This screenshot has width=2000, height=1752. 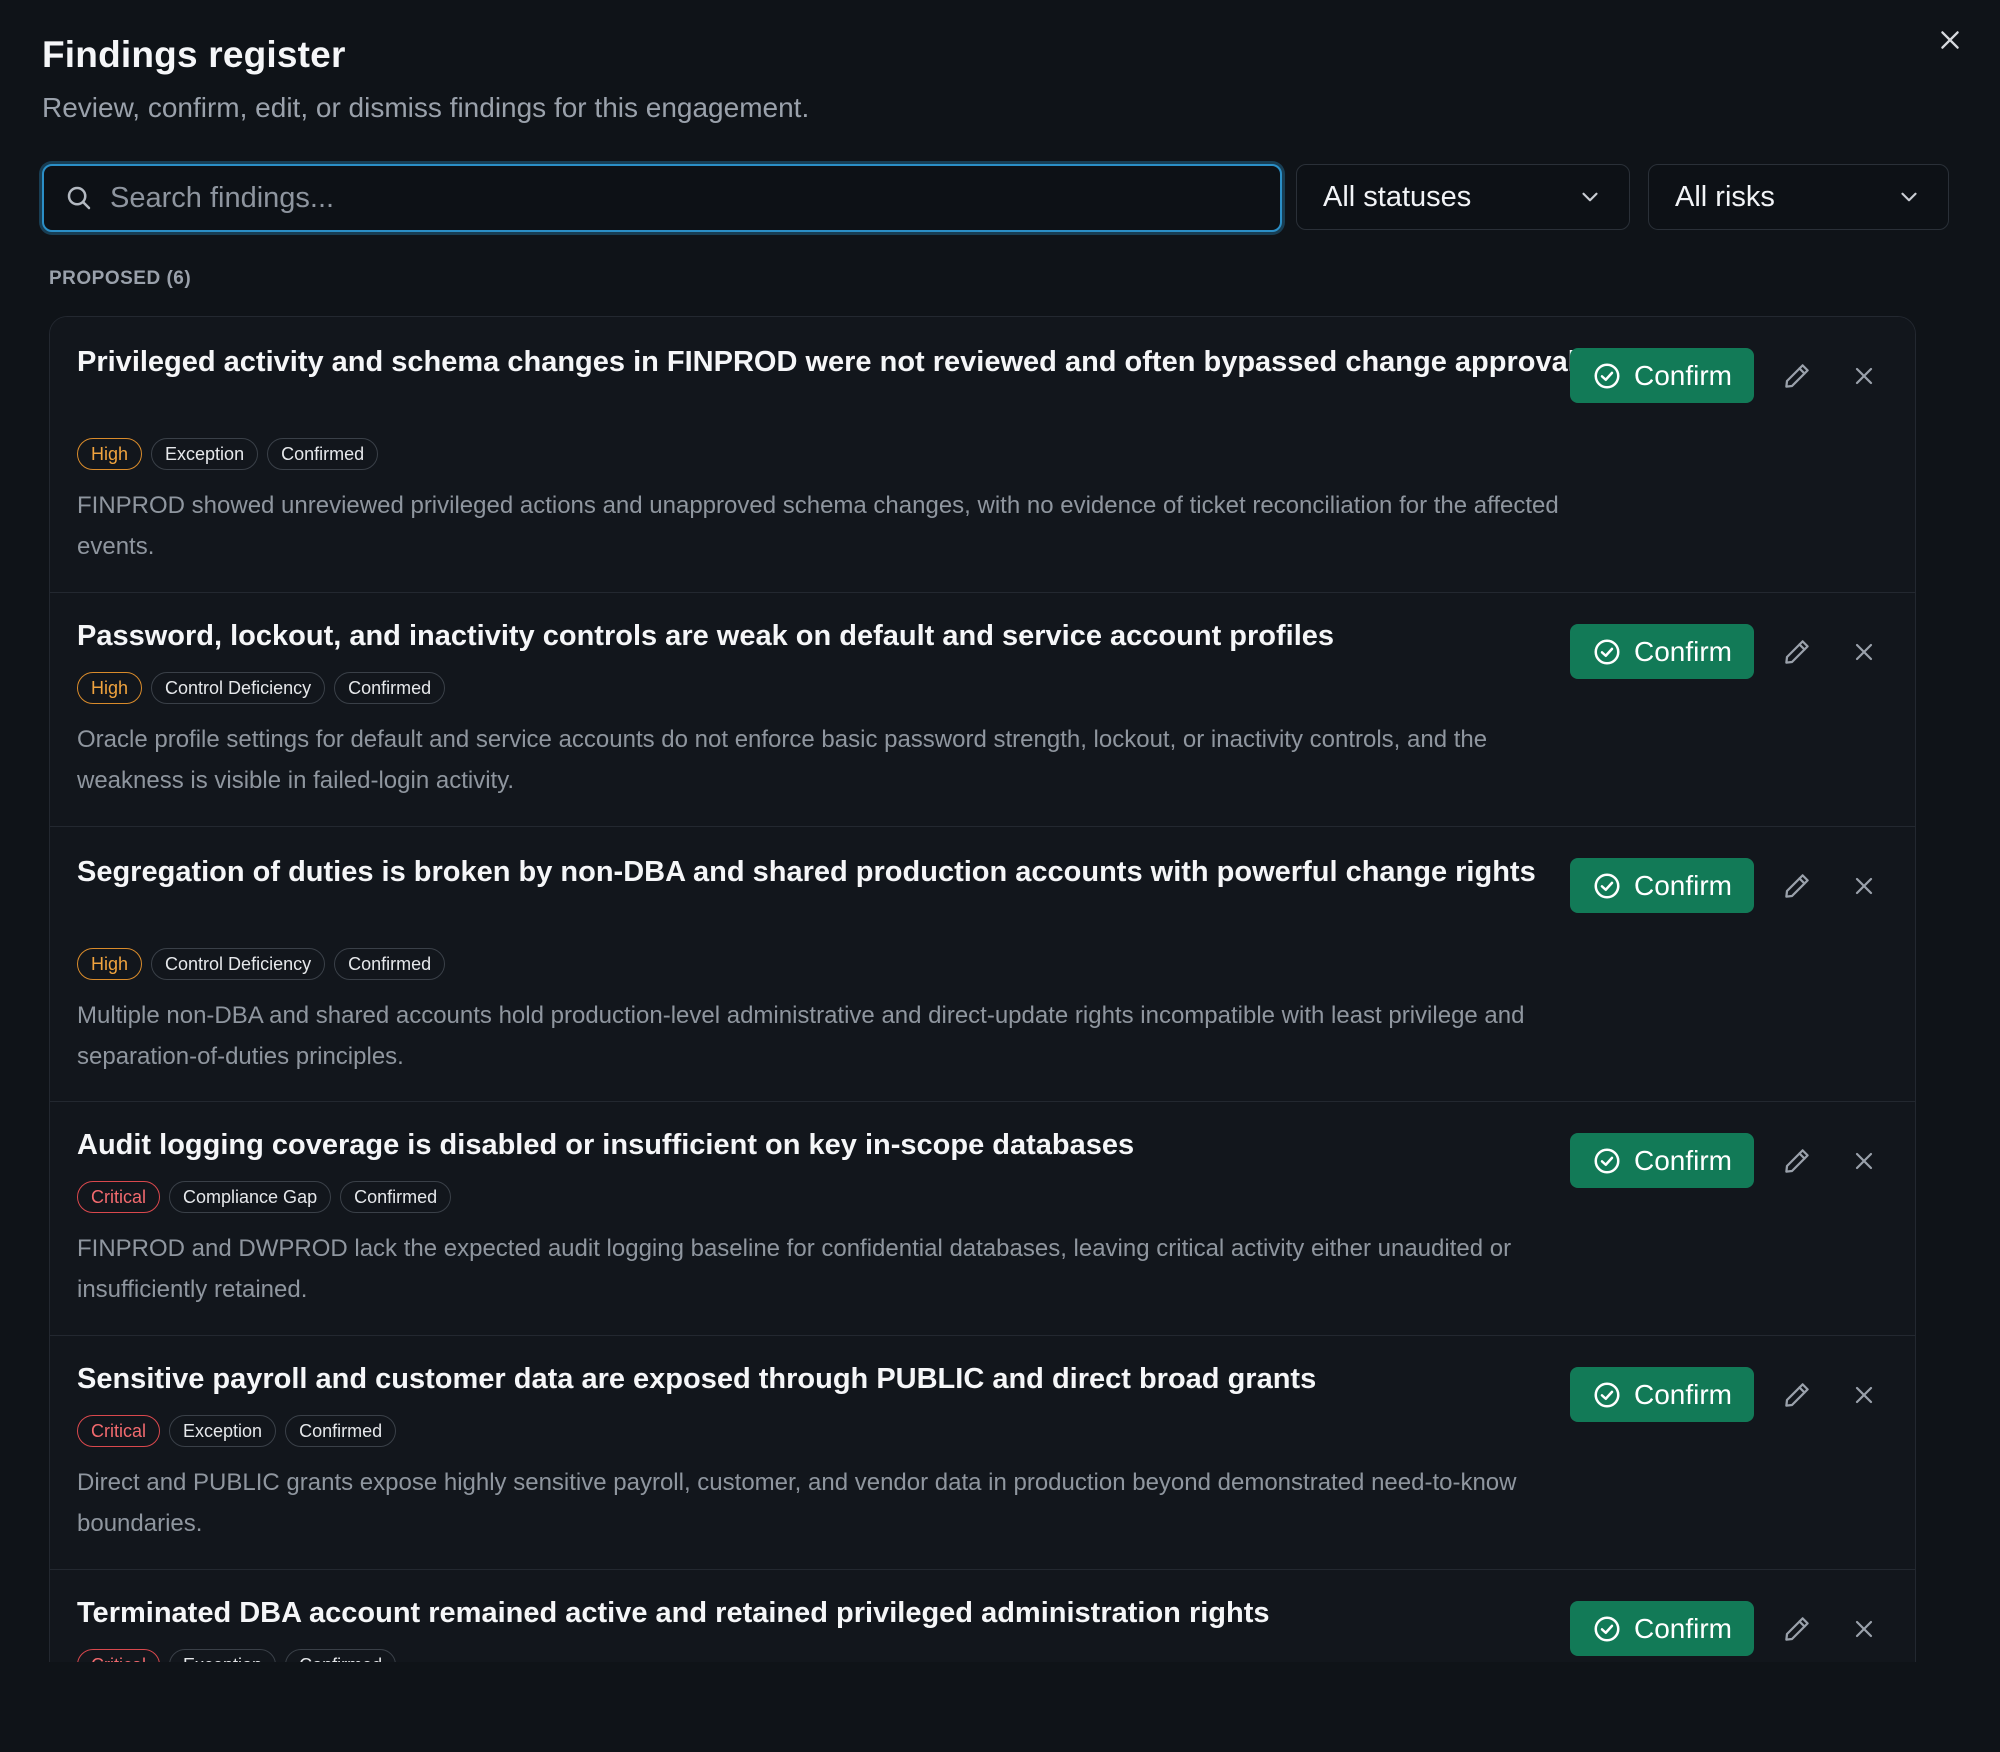 I want to click on risk-filter-select: All risks, so click(x=1798, y=197).